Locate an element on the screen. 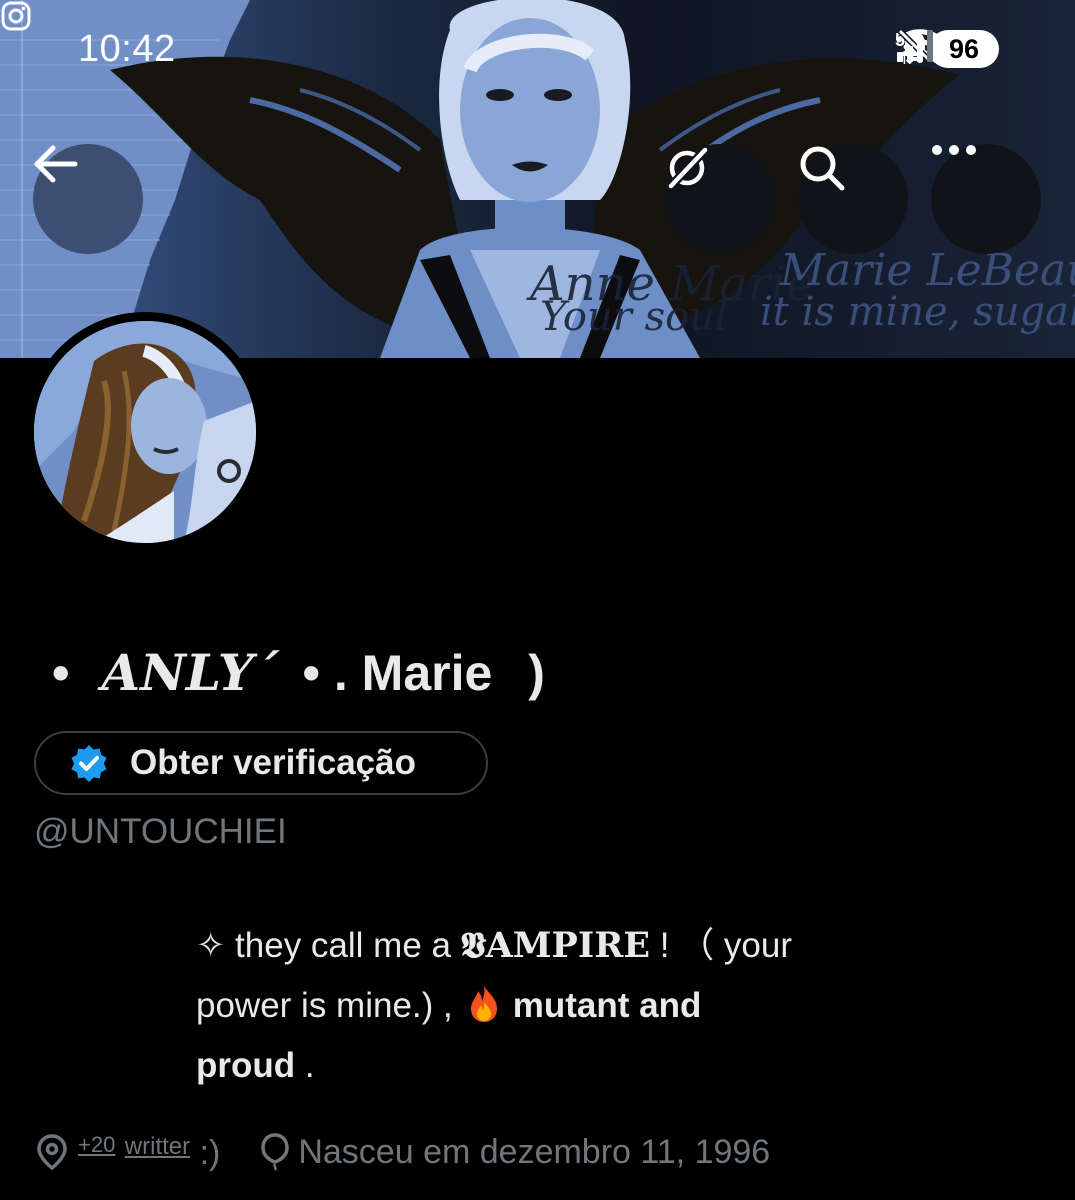  banner-script-2: Your soul is located at coordinates (634, 317).